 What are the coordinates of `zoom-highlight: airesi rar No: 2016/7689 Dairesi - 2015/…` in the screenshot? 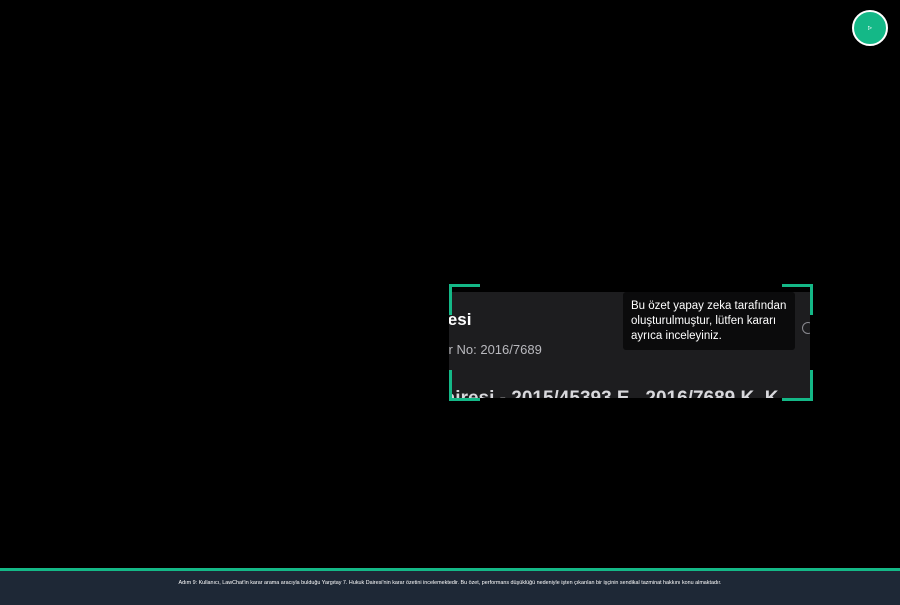 It's located at (629, 341).